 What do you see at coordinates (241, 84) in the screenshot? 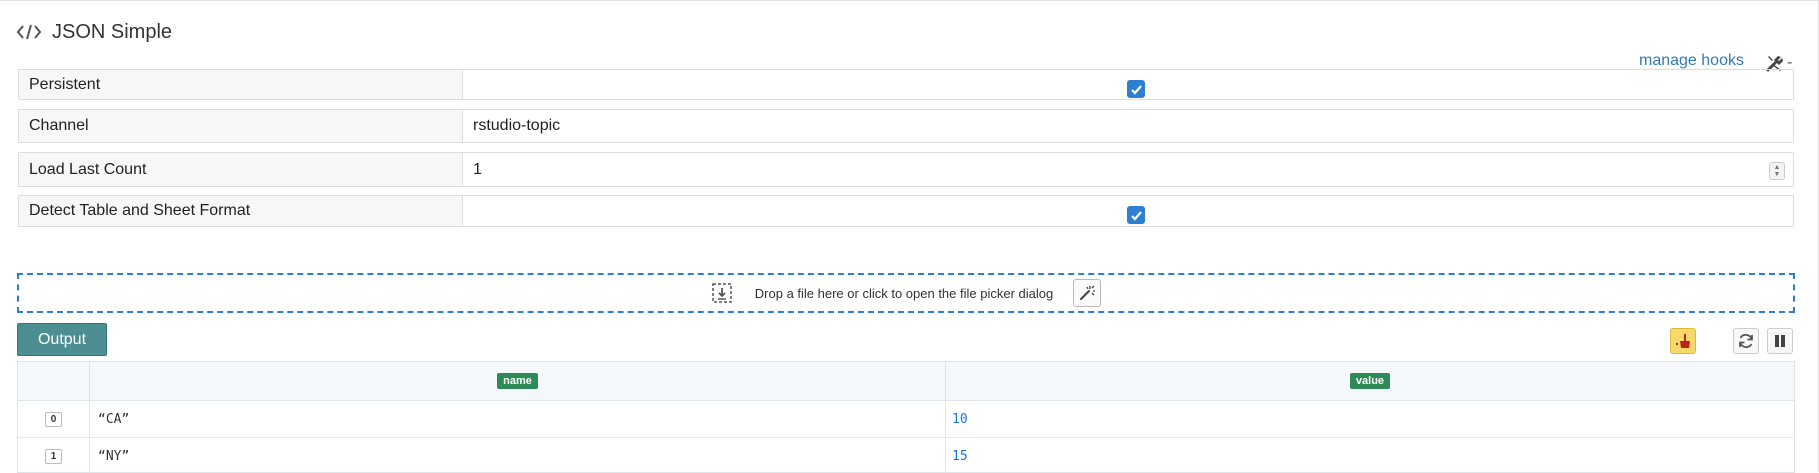
I see `persistent-label: Persistent` at bounding box center [241, 84].